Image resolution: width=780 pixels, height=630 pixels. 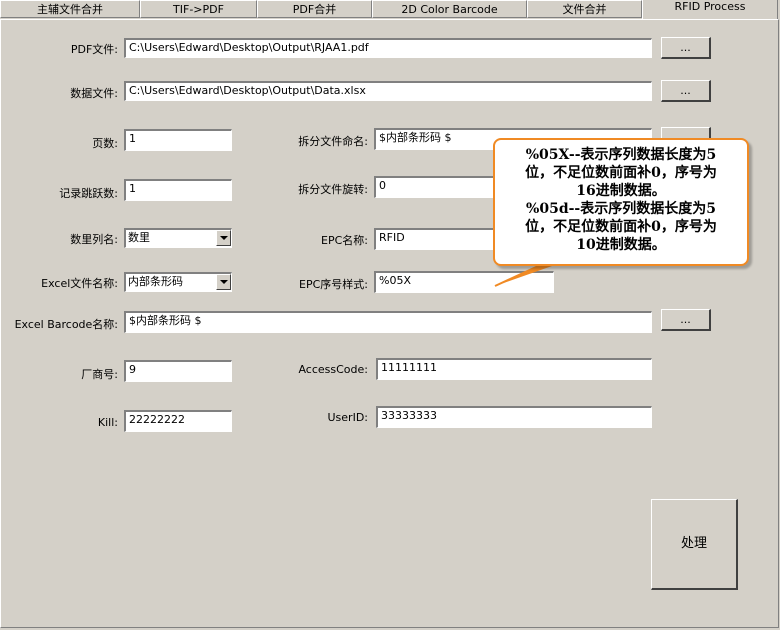 I want to click on pages-input: 1, so click(x=178, y=140).